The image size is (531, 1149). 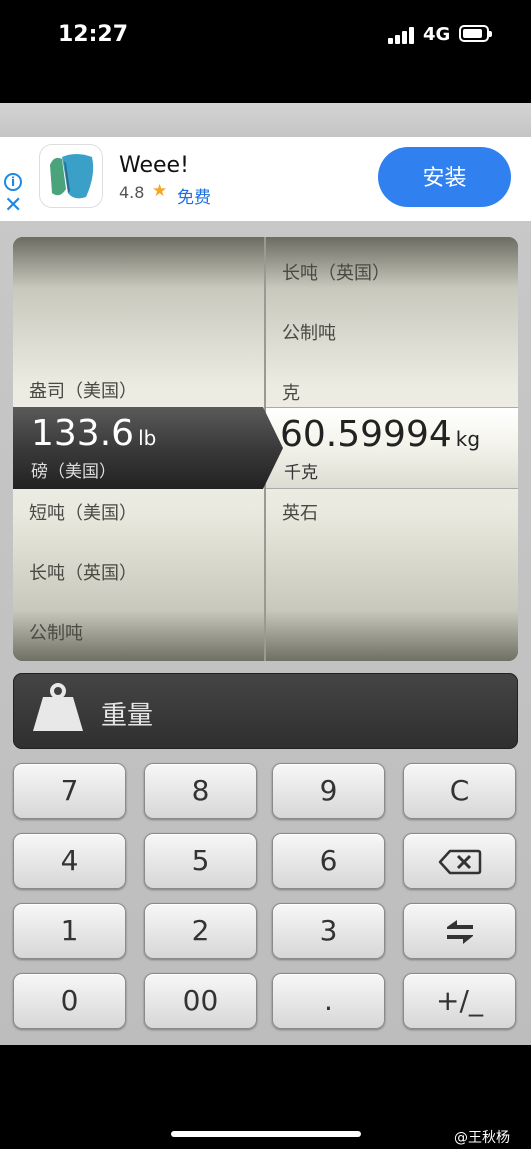 What do you see at coordinates (459, 1001) in the screenshot?
I see `sign-toggle-button: +/_` at bounding box center [459, 1001].